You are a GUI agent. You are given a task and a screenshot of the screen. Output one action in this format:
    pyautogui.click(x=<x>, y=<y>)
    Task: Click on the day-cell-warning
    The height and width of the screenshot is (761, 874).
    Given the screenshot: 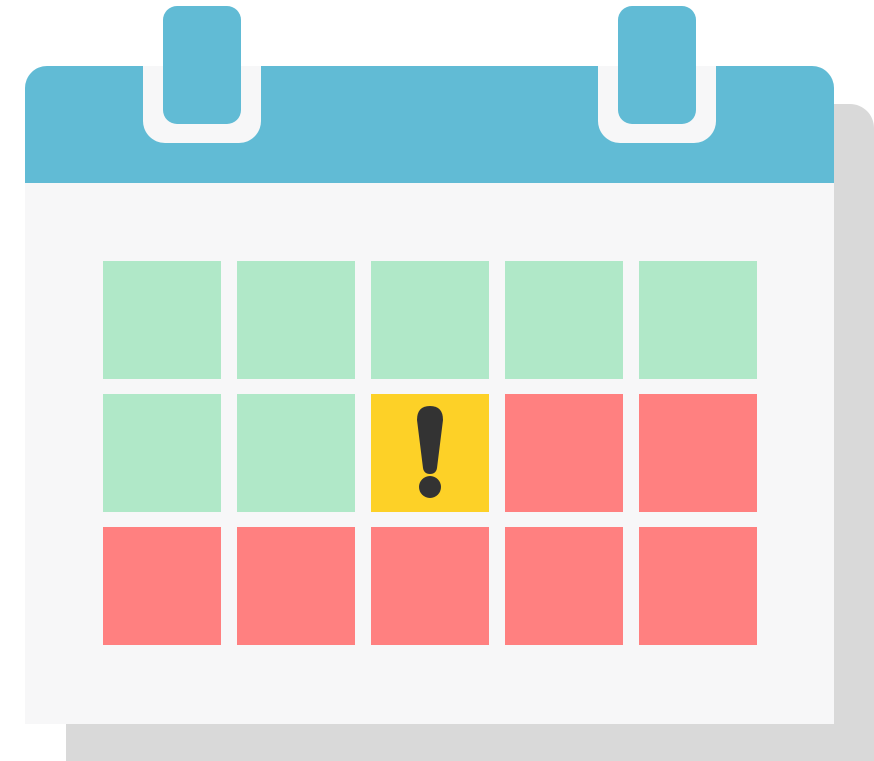 What is the action you would take?
    pyautogui.click(x=430, y=453)
    